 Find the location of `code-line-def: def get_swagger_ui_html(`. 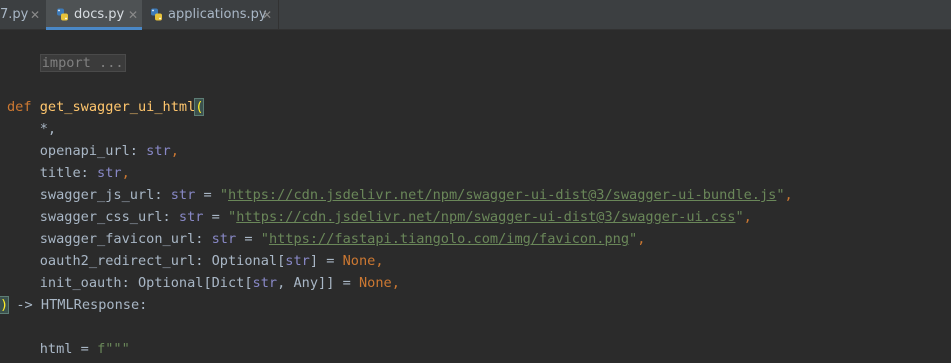

code-line-def: def get_swagger_ui_html( is located at coordinates (106, 107).